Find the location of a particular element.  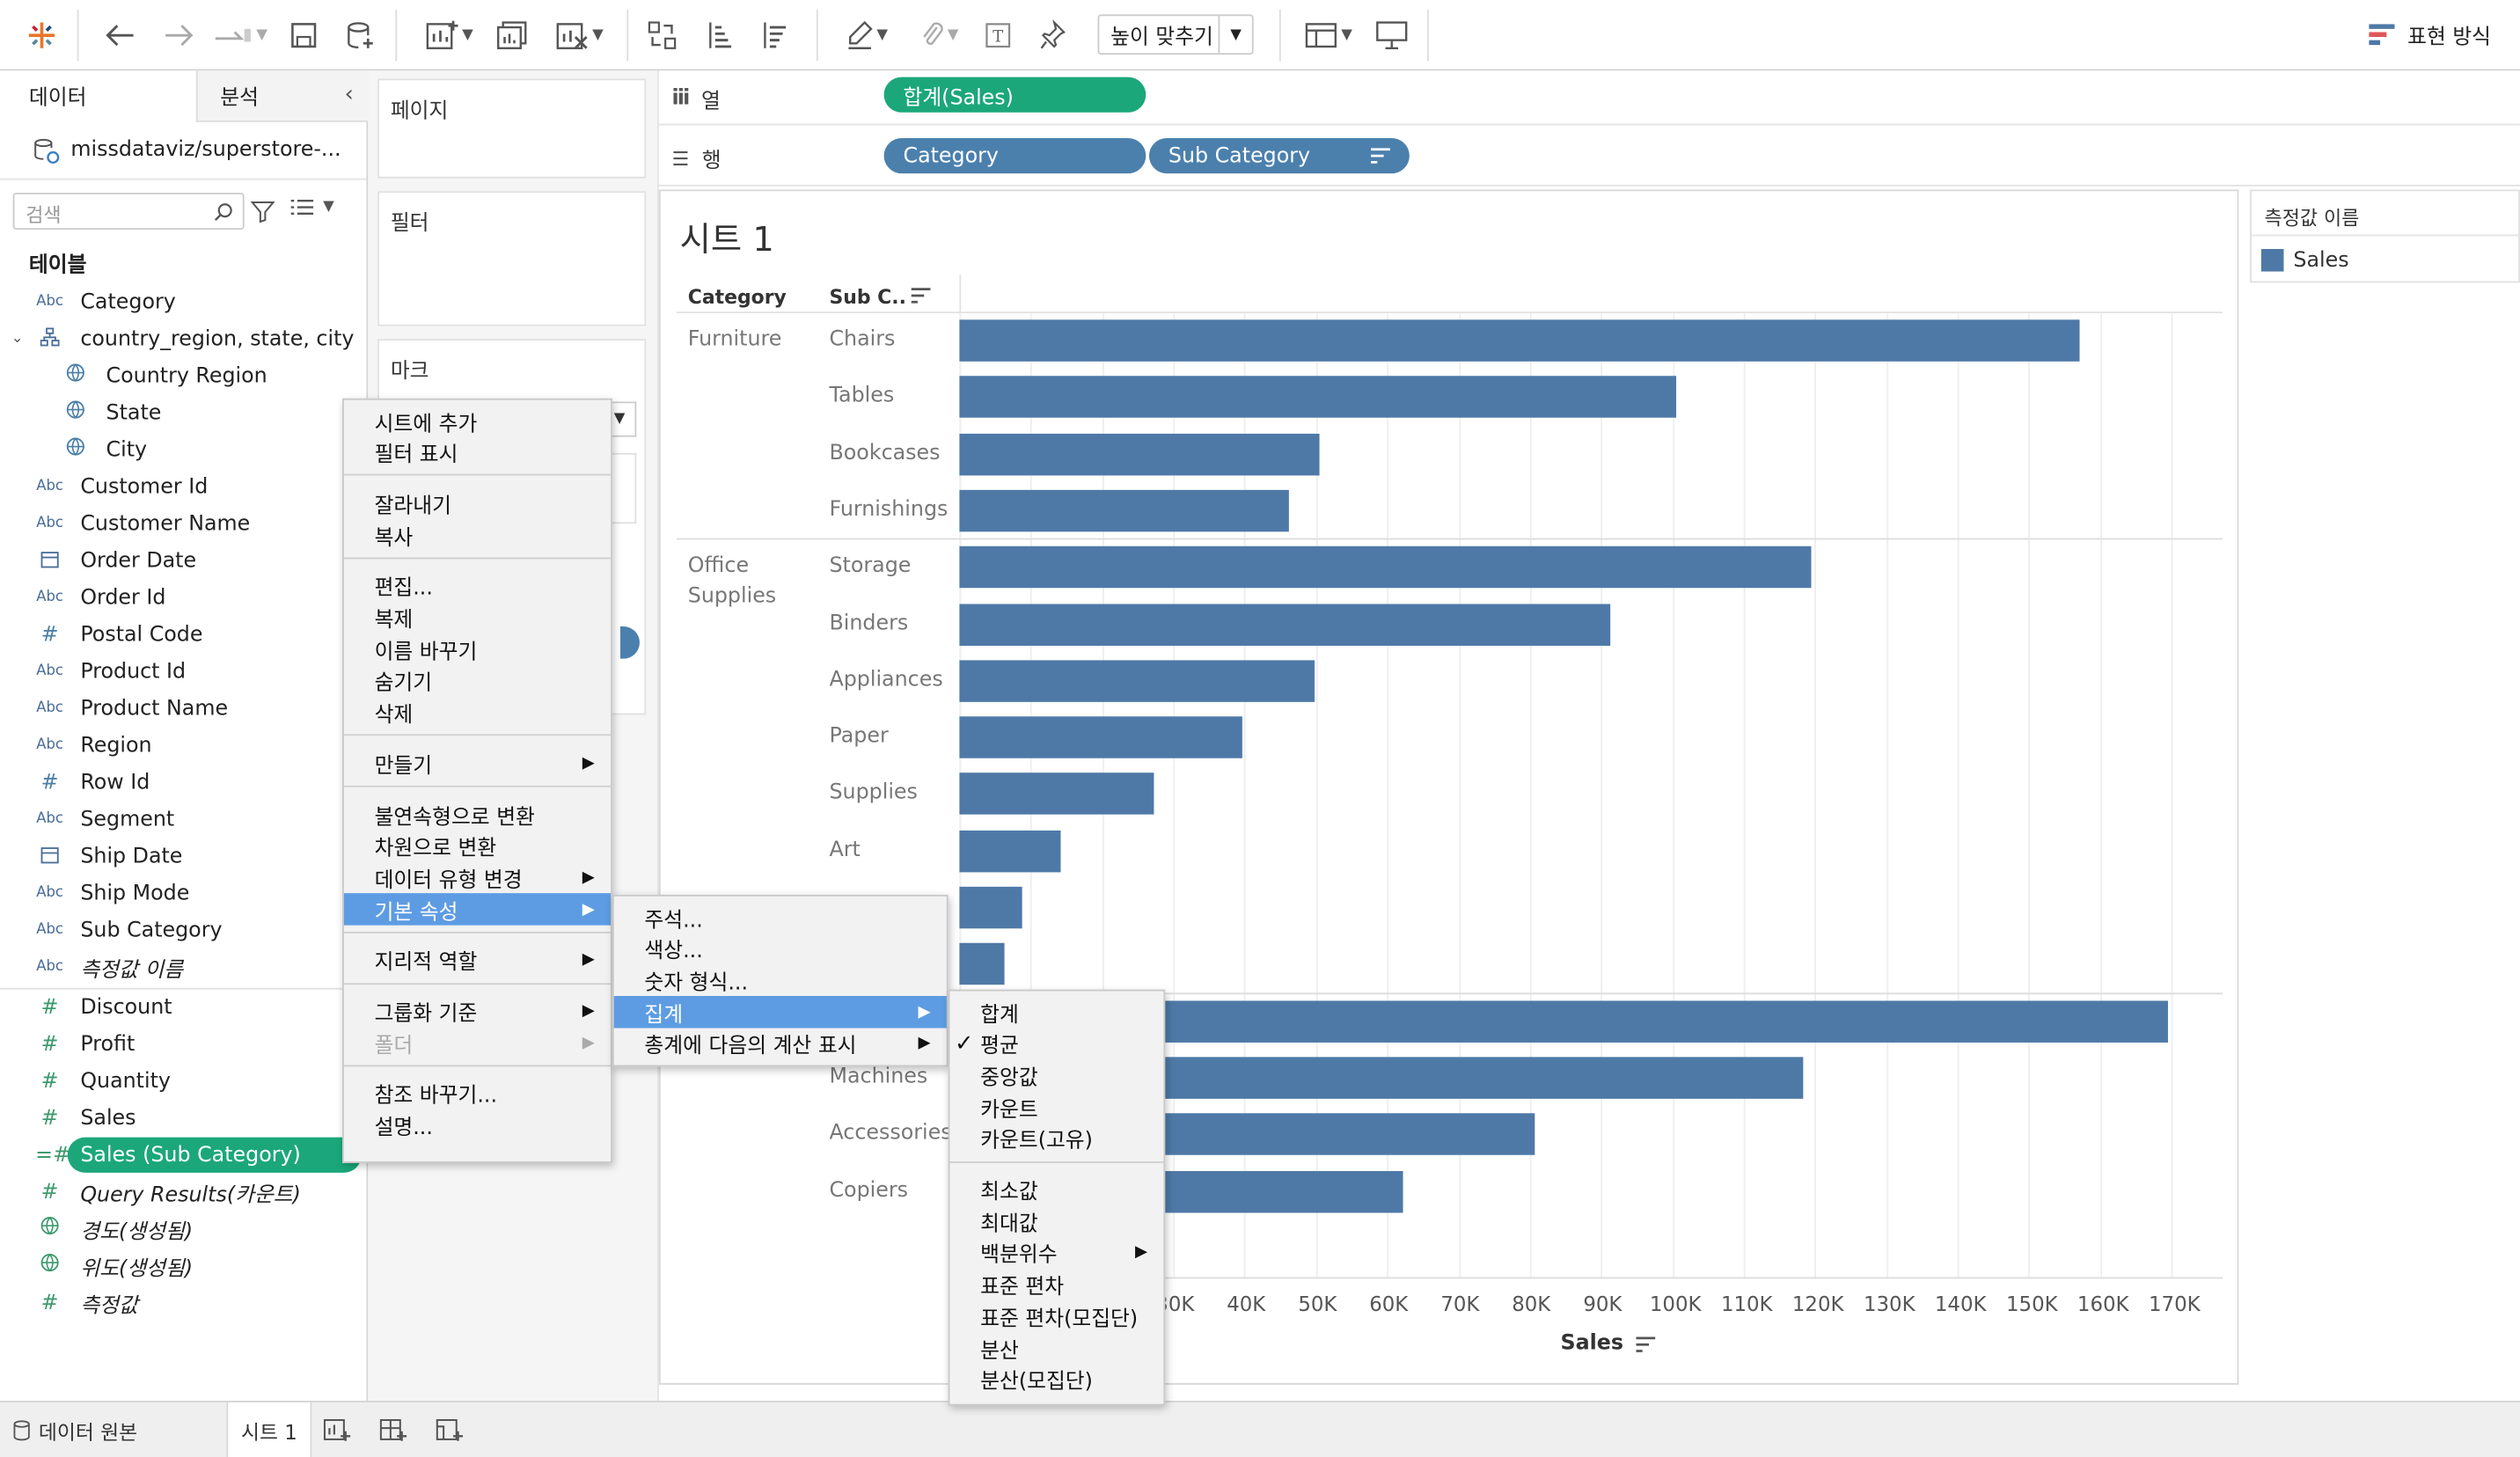

menu-item-불연속형으로-변환: 불연속형으로 변환 is located at coordinates (477, 814).